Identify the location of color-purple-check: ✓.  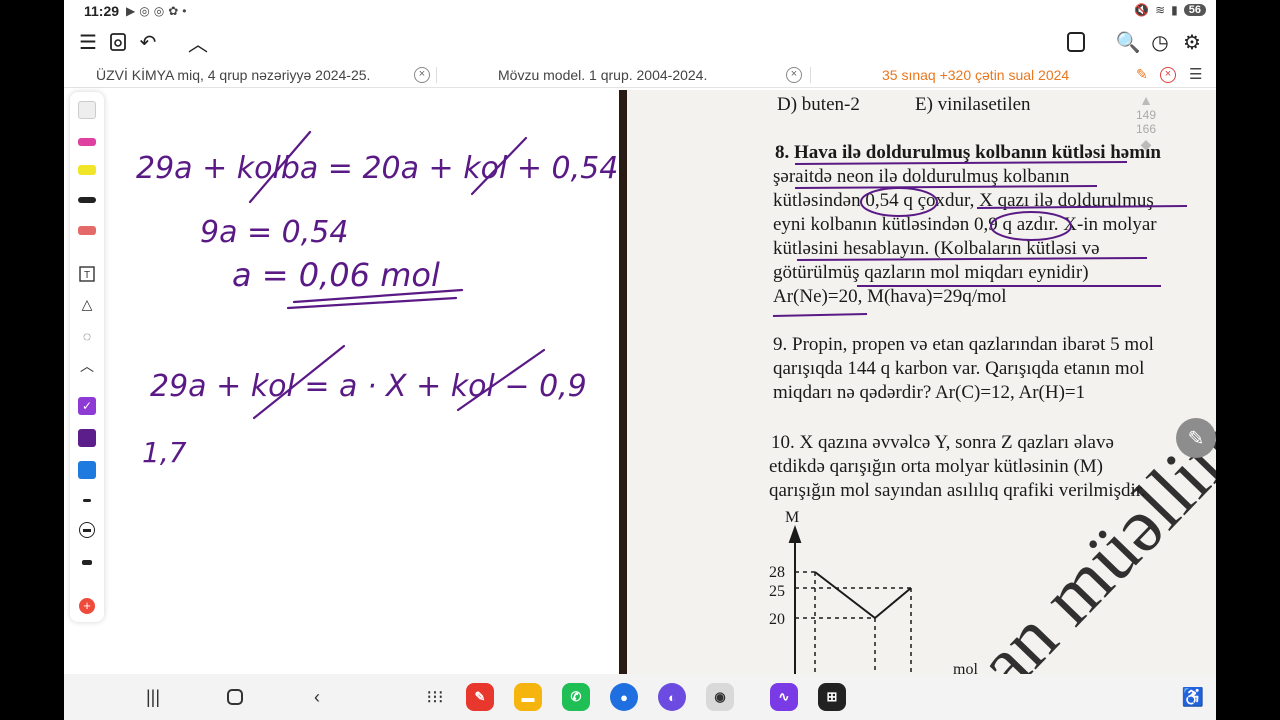
(87, 406).